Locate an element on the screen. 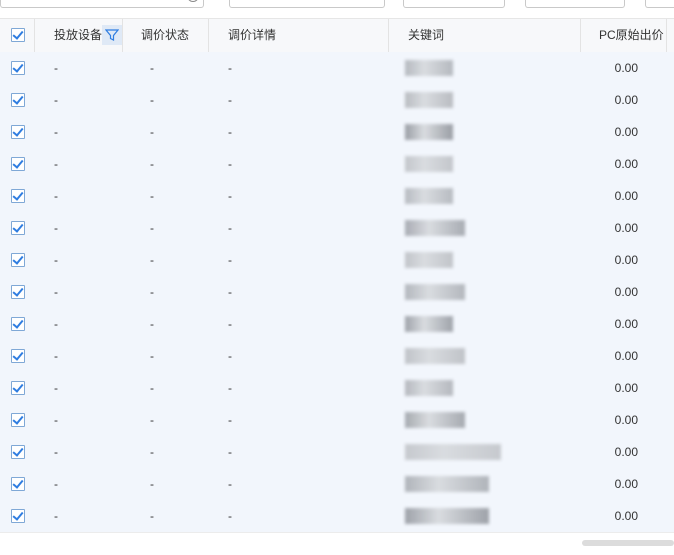 The height and width of the screenshot is (555, 674). column-header-keyword: 关键词 is located at coordinates (426, 35).